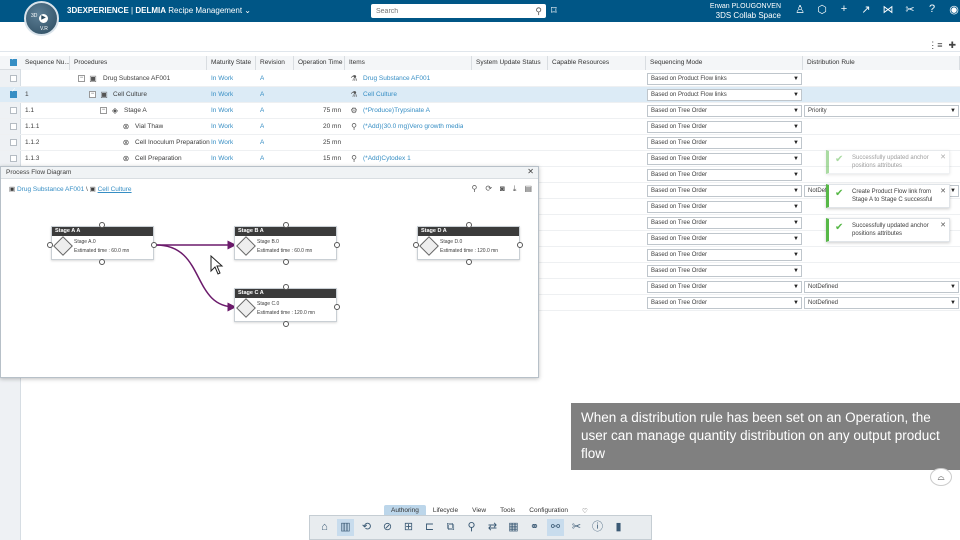 The width and height of the screenshot is (960, 540). What do you see at coordinates (345, 527) in the screenshot?
I see `recipe-icon: ▥` at bounding box center [345, 527].